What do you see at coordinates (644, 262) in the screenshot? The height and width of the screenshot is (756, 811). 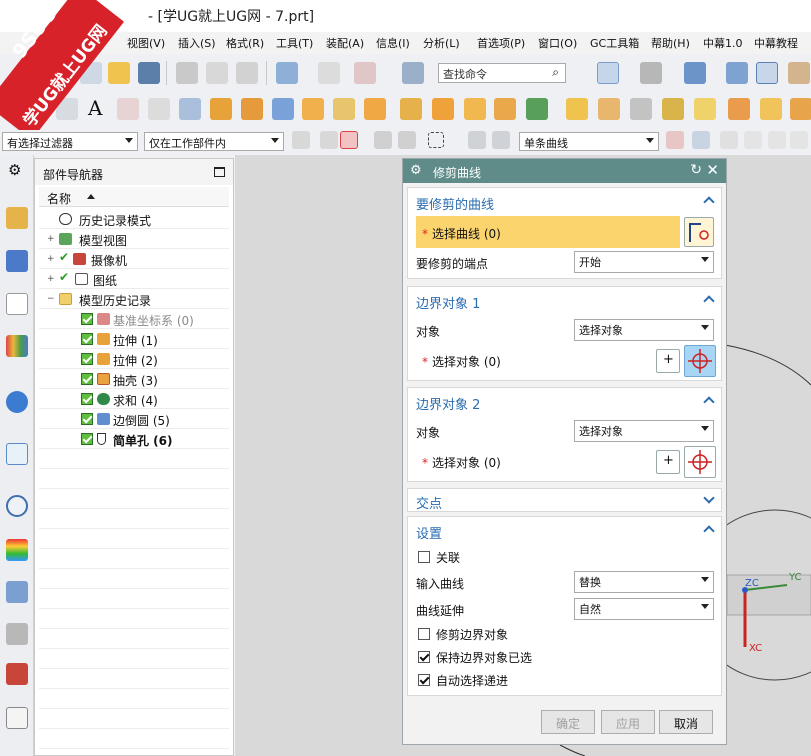 I see `endpoint-select: 开始` at bounding box center [644, 262].